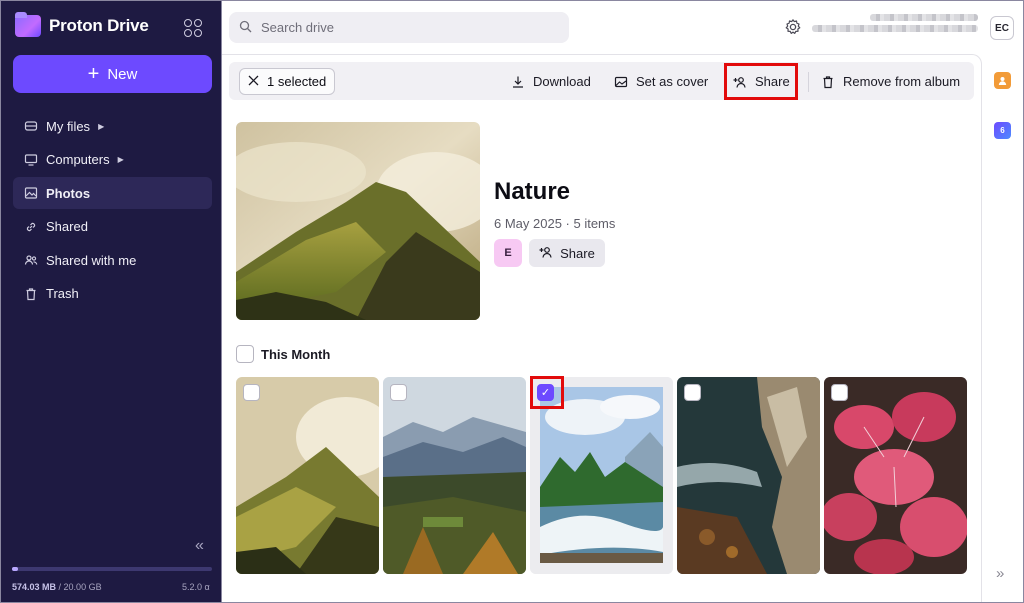 This screenshot has height=603, width=1024. What do you see at coordinates (245, 28) in the screenshot?
I see `search-icon` at bounding box center [245, 28].